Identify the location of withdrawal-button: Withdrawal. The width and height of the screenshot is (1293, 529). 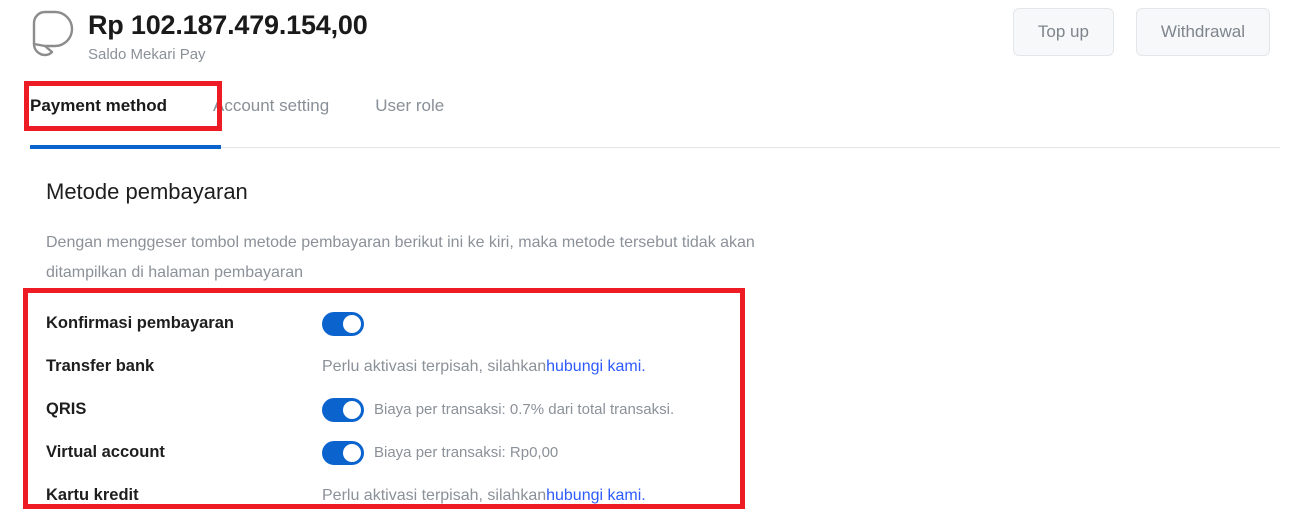
(1202, 32).